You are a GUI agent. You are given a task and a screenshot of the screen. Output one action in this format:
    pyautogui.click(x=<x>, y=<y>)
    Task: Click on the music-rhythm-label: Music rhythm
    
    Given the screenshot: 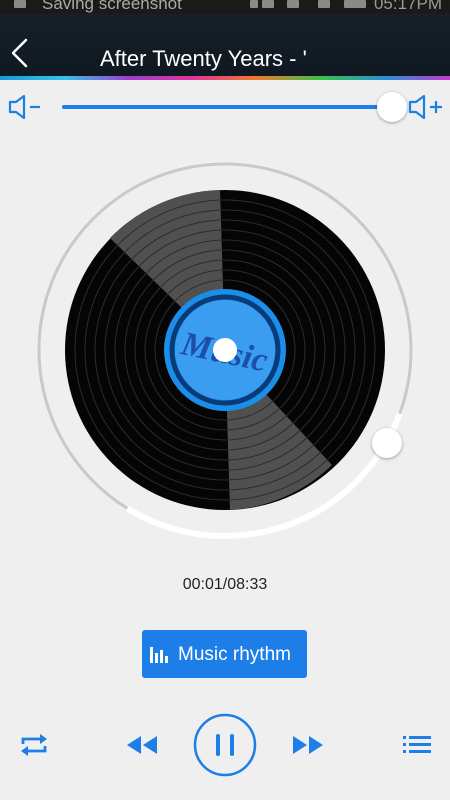 What is the action you would take?
    pyautogui.click(x=234, y=654)
    